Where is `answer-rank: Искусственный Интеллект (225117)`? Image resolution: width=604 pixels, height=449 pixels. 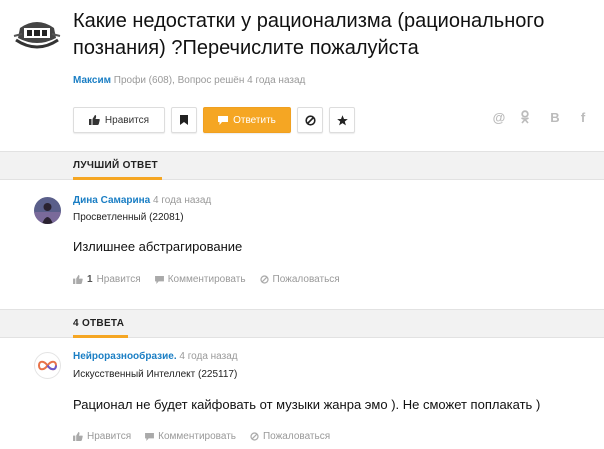 answer-rank: Искусственный Интеллект (225117) is located at coordinates (155, 374).